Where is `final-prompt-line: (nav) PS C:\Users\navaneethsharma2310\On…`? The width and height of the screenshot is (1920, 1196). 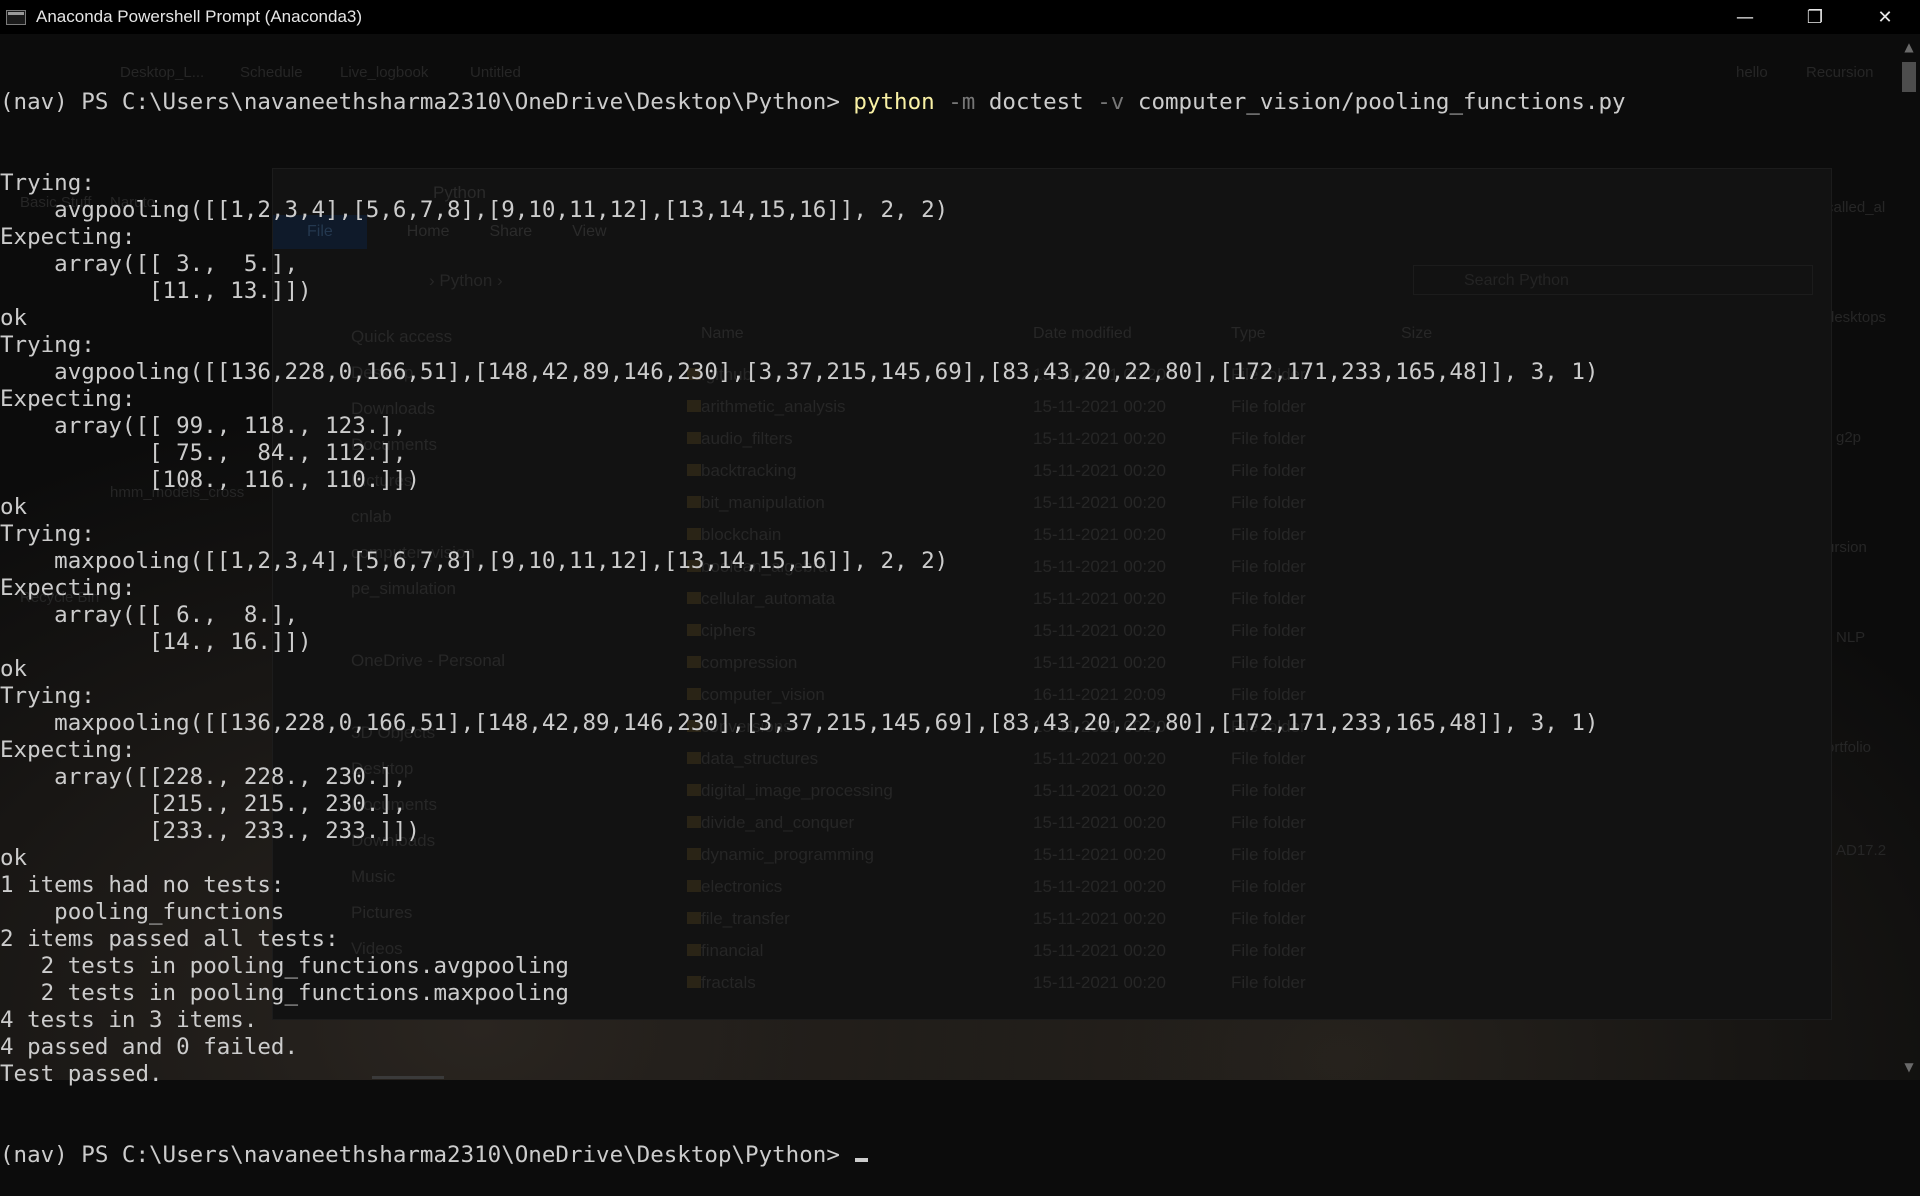 final-prompt-line: (nav) PS C:\Users\navaneethsharma2310\On… is located at coordinates (949, 1155).